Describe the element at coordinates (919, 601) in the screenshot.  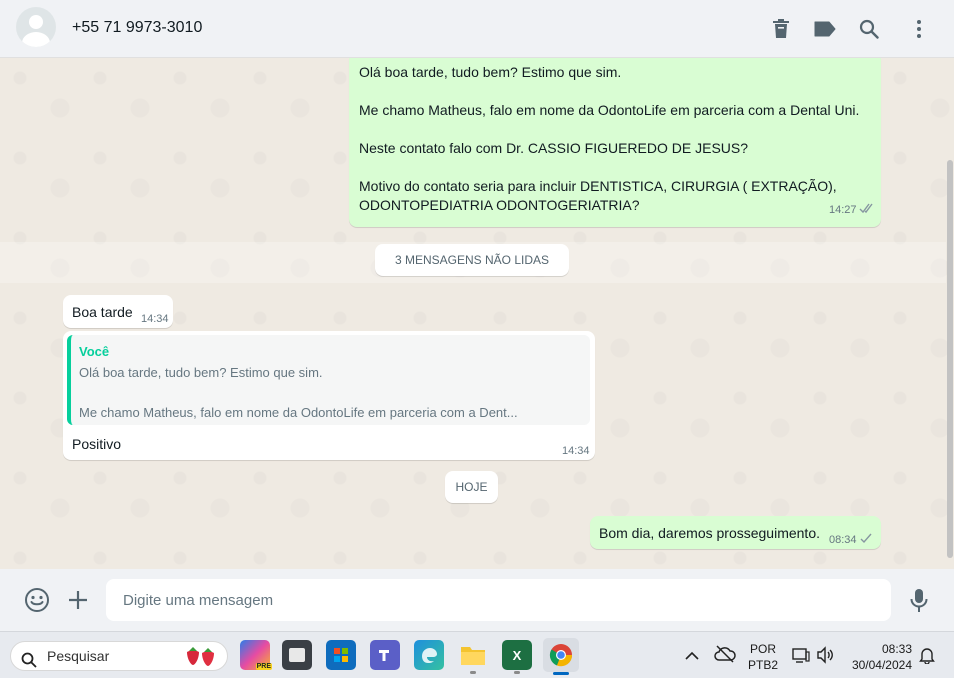
I see `microphone-icon` at that location.